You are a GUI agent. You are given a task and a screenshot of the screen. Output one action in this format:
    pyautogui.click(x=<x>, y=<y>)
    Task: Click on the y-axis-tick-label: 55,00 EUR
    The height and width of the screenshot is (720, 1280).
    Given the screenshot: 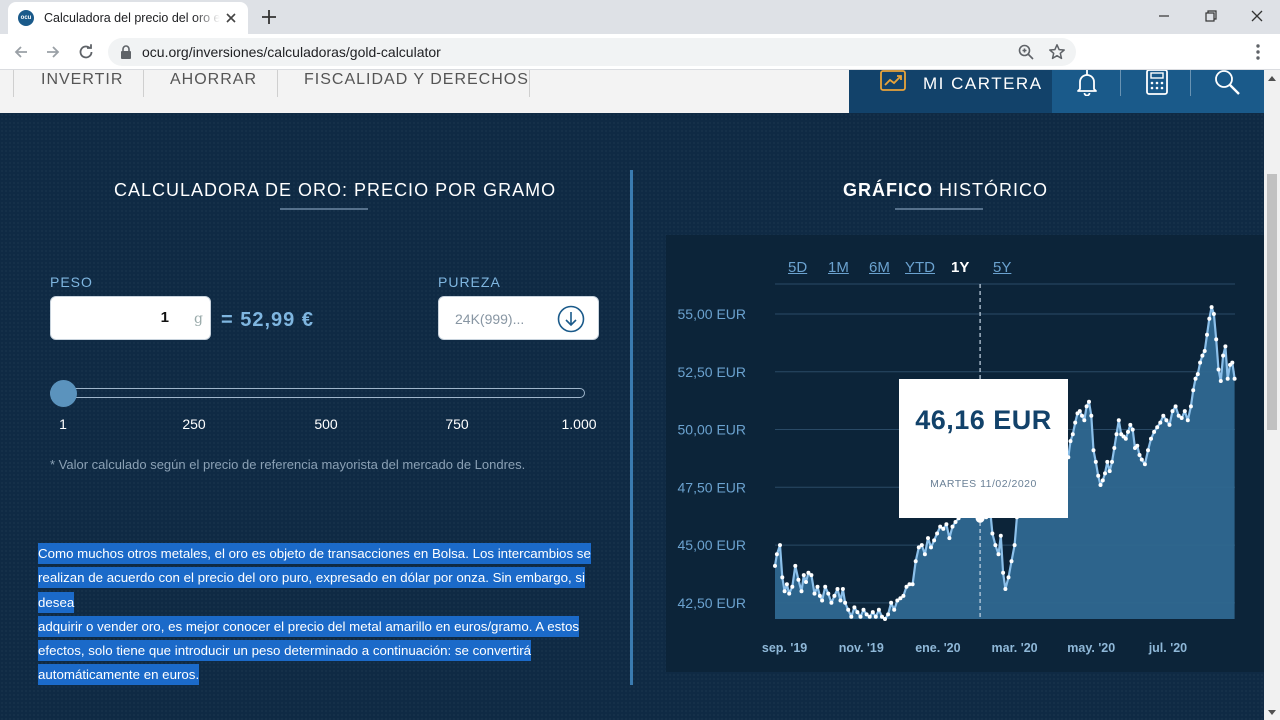 What is the action you would take?
    pyautogui.click(x=712, y=314)
    